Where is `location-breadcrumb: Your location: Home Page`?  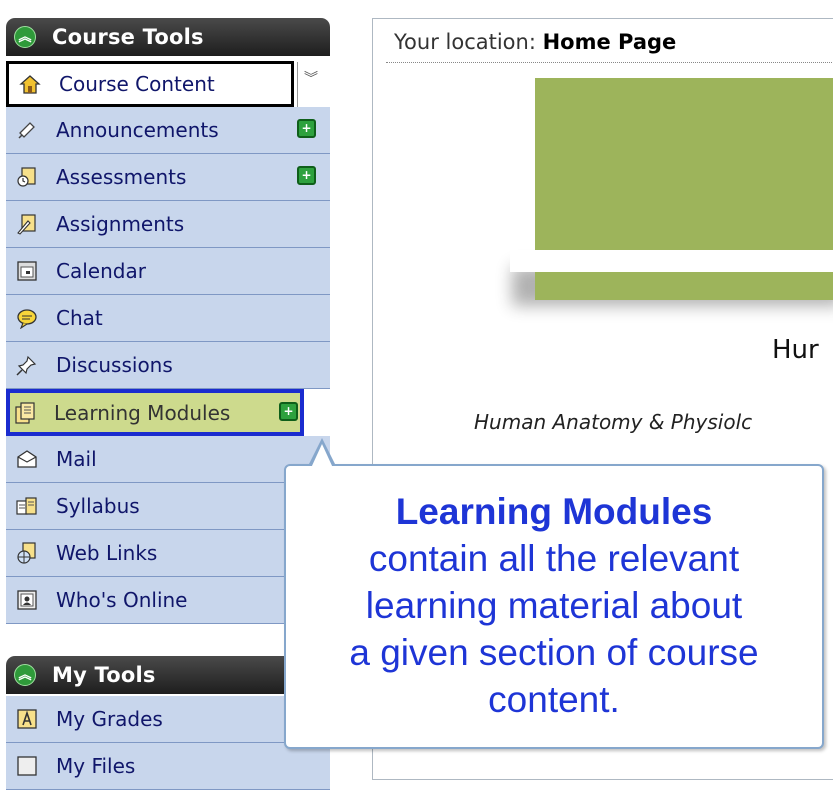
location-breadcrumb: Your location: Home Page is located at coordinates (535, 42).